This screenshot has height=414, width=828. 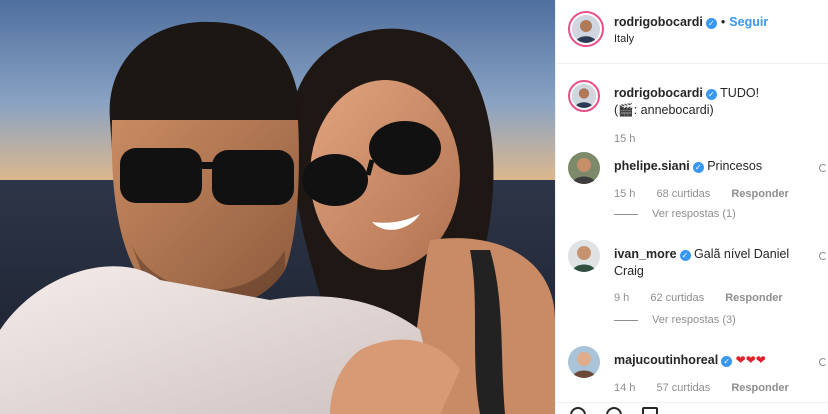 I want to click on caption-text: rodrigobocardi ✓ TUDO! (🎬: annebocardi), so click(x=714, y=102).